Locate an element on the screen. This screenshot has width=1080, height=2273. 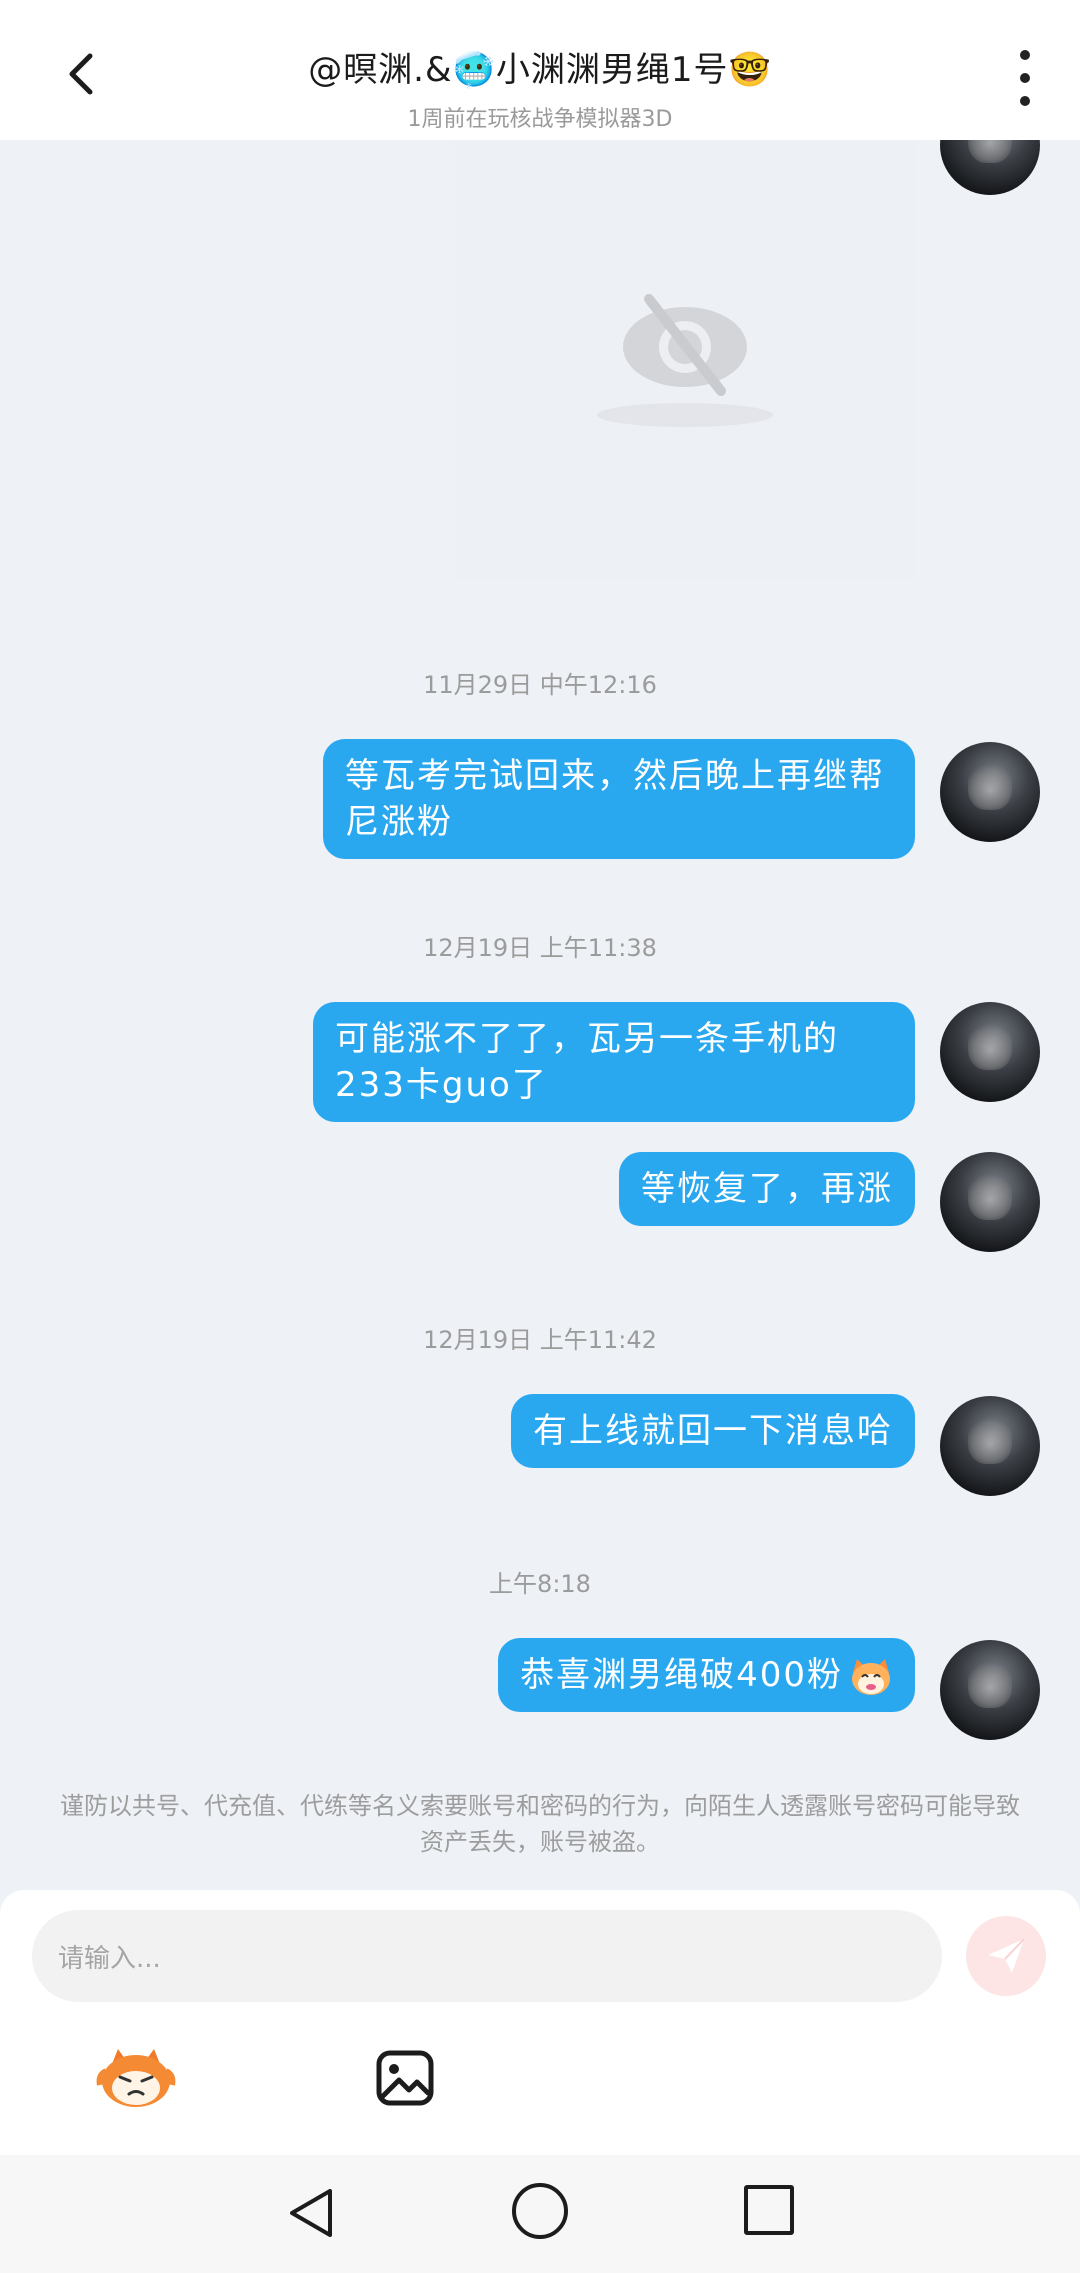
send-button is located at coordinates (1006, 1956).